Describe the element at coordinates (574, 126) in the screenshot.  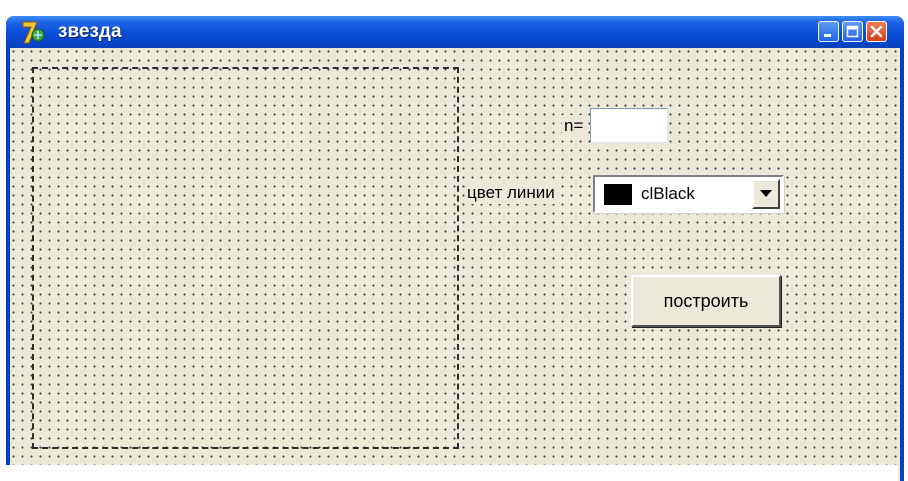
I see `n-label: n=` at that location.